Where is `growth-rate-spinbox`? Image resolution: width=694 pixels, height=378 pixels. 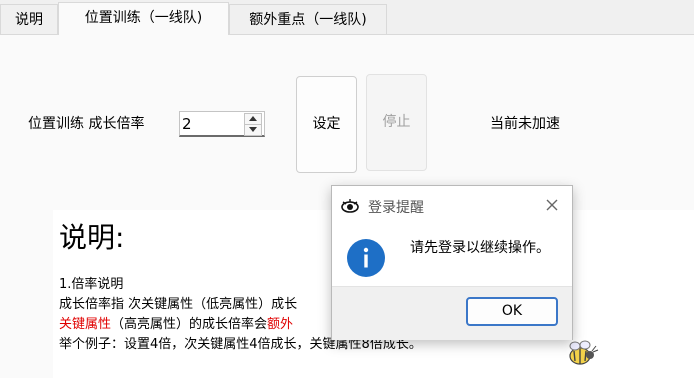
growth-rate-spinbox is located at coordinates (222, 124).